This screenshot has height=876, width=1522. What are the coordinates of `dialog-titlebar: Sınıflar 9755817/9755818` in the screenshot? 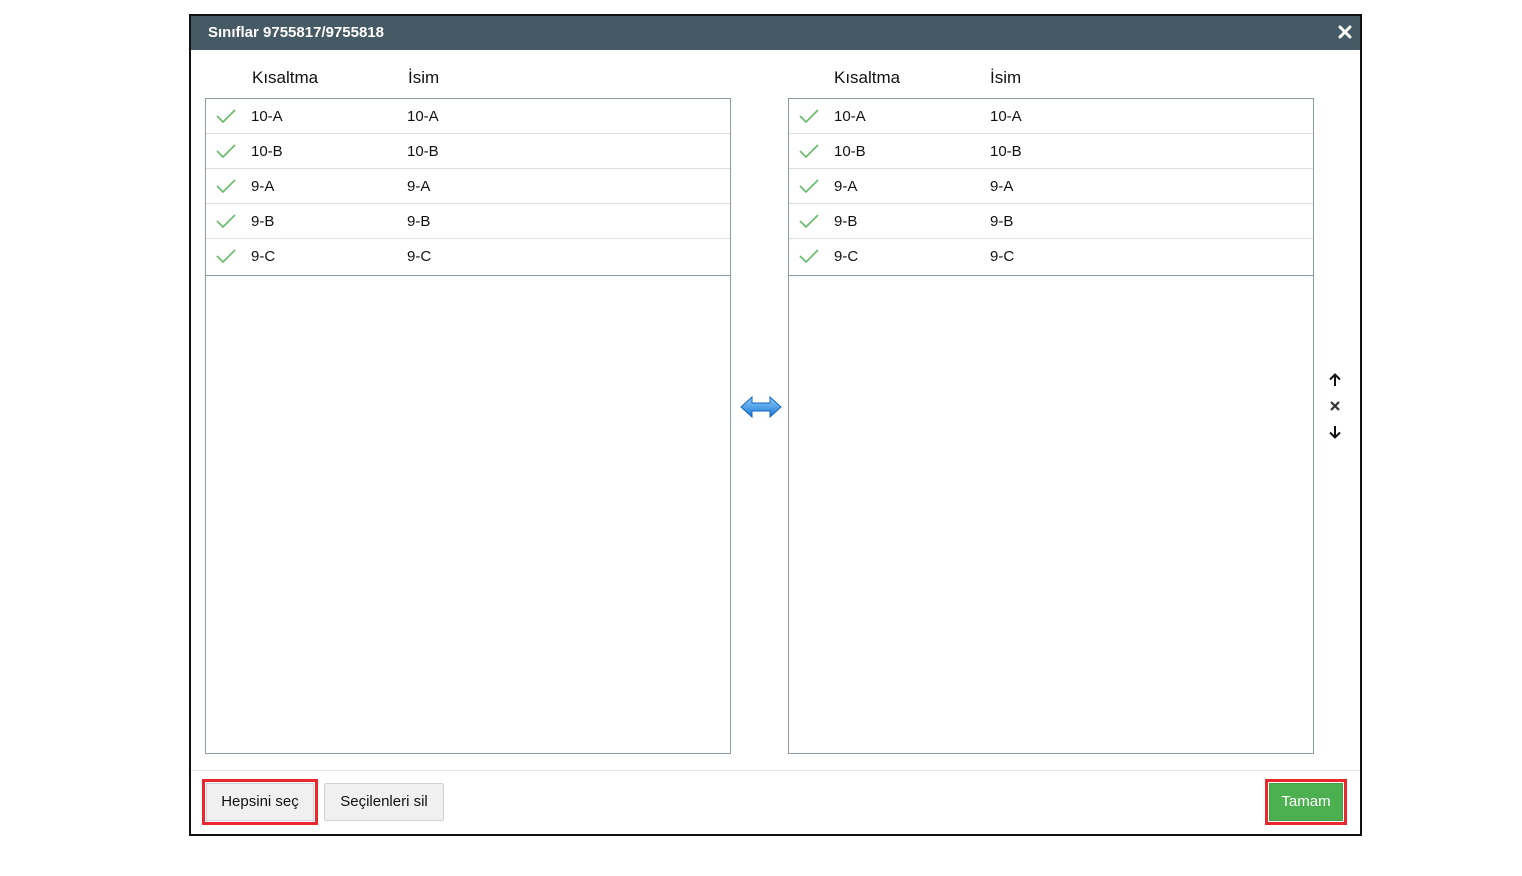 It's located at (775, 33).